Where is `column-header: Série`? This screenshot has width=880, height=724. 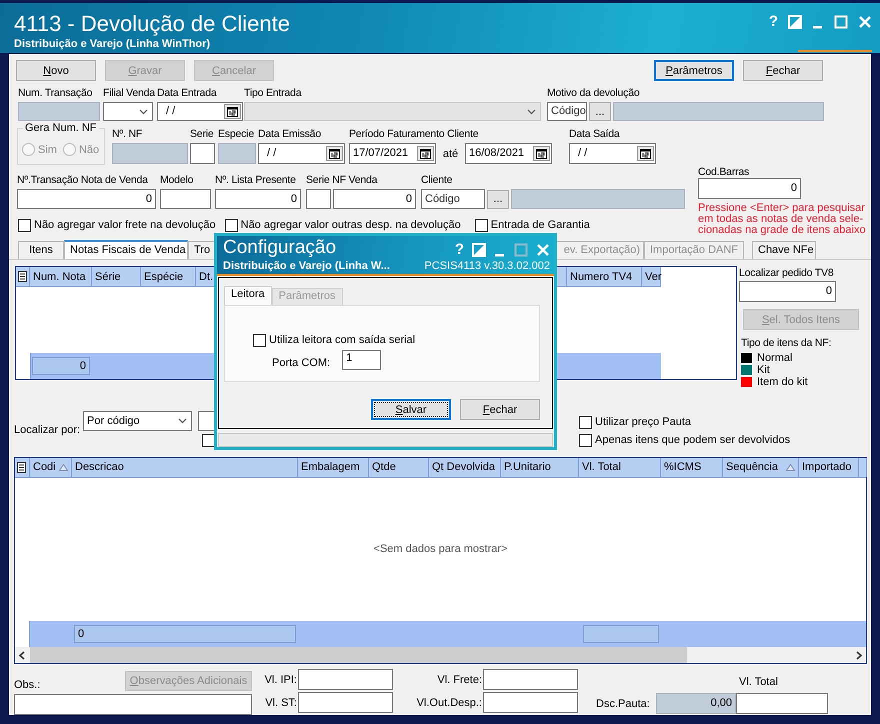
column-header: Série is located at coordinates (116, 276).